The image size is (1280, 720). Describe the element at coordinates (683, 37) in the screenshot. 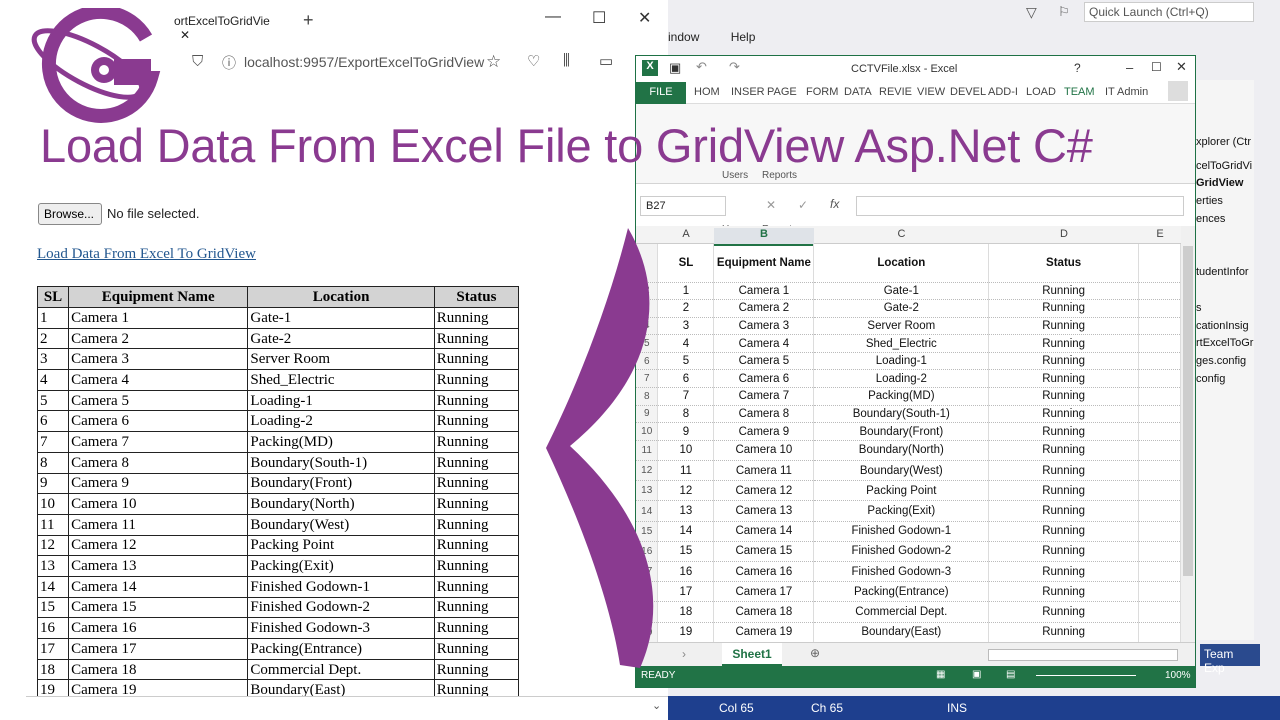

I see `menu-window: indow` at that location.